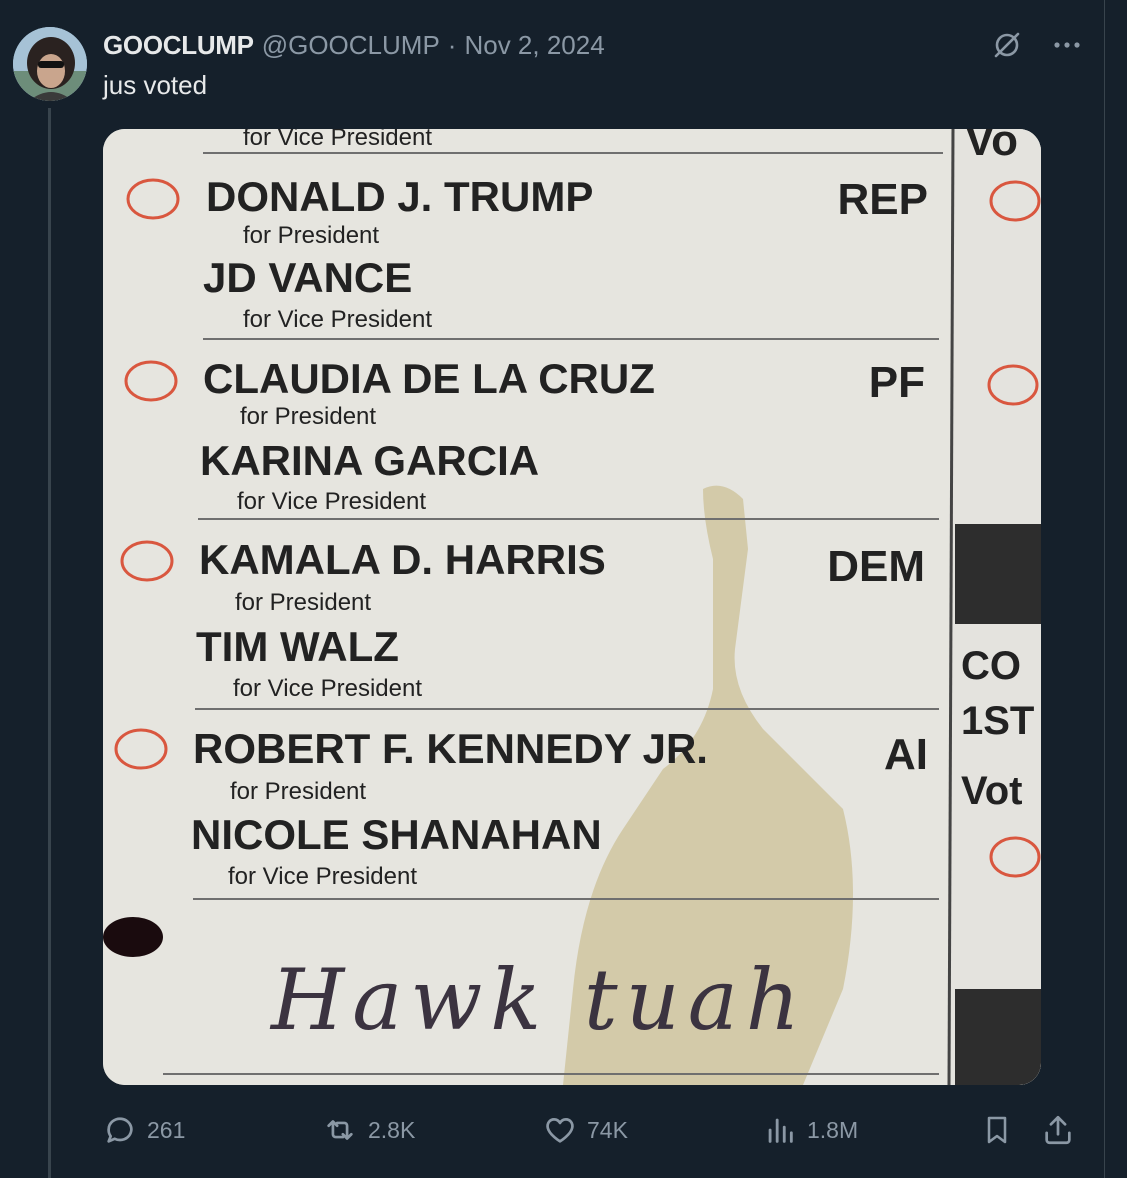 The width and height of the screenshot is (1127, 1178). Describe the element at coordinates (1067, 45) in the screenshot. I see `more-icon` at that location.